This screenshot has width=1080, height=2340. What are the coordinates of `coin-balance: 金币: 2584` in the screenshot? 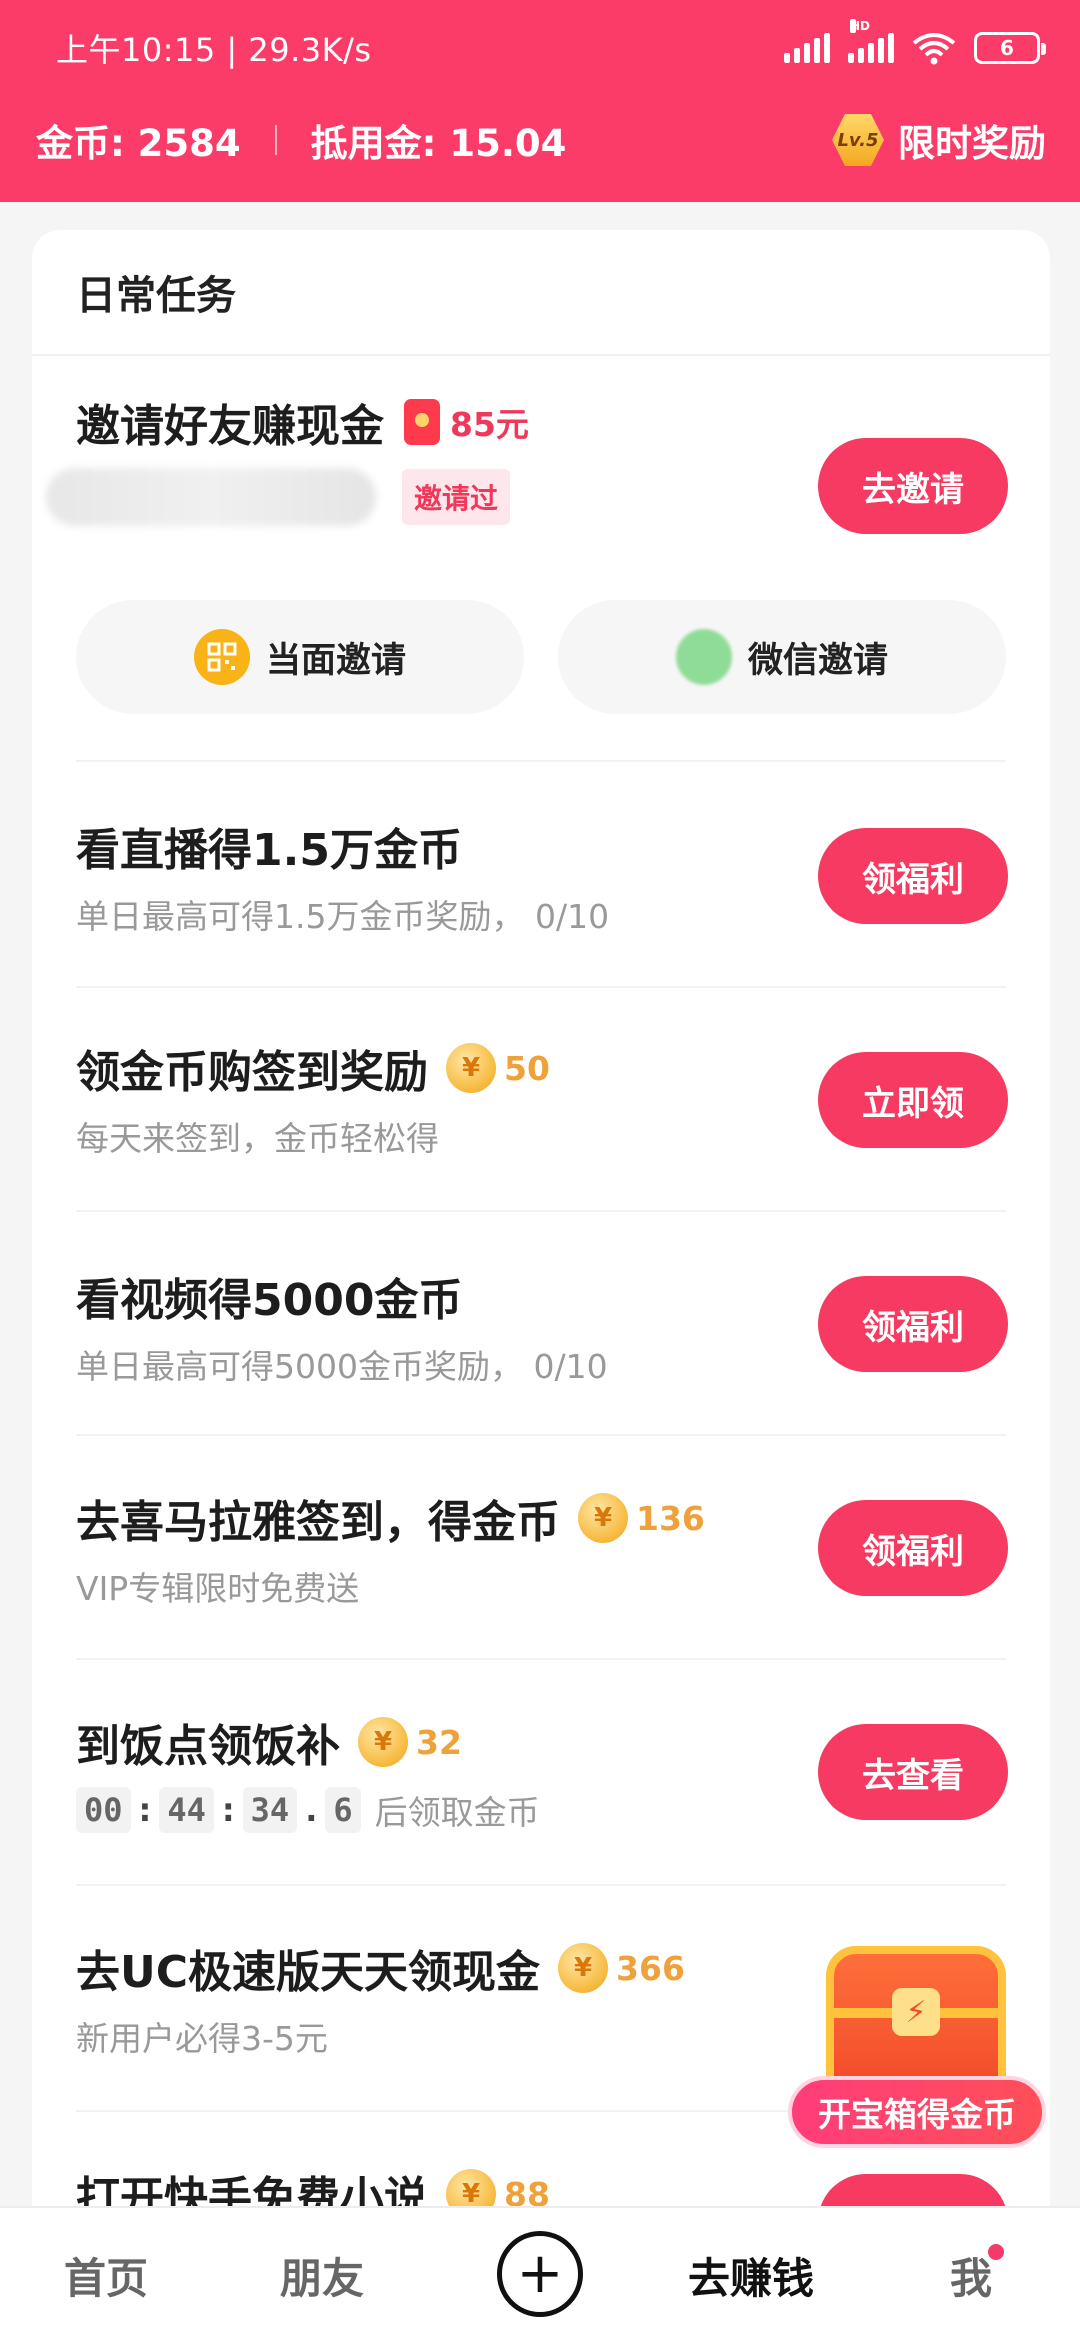 It's located at (138, 140).